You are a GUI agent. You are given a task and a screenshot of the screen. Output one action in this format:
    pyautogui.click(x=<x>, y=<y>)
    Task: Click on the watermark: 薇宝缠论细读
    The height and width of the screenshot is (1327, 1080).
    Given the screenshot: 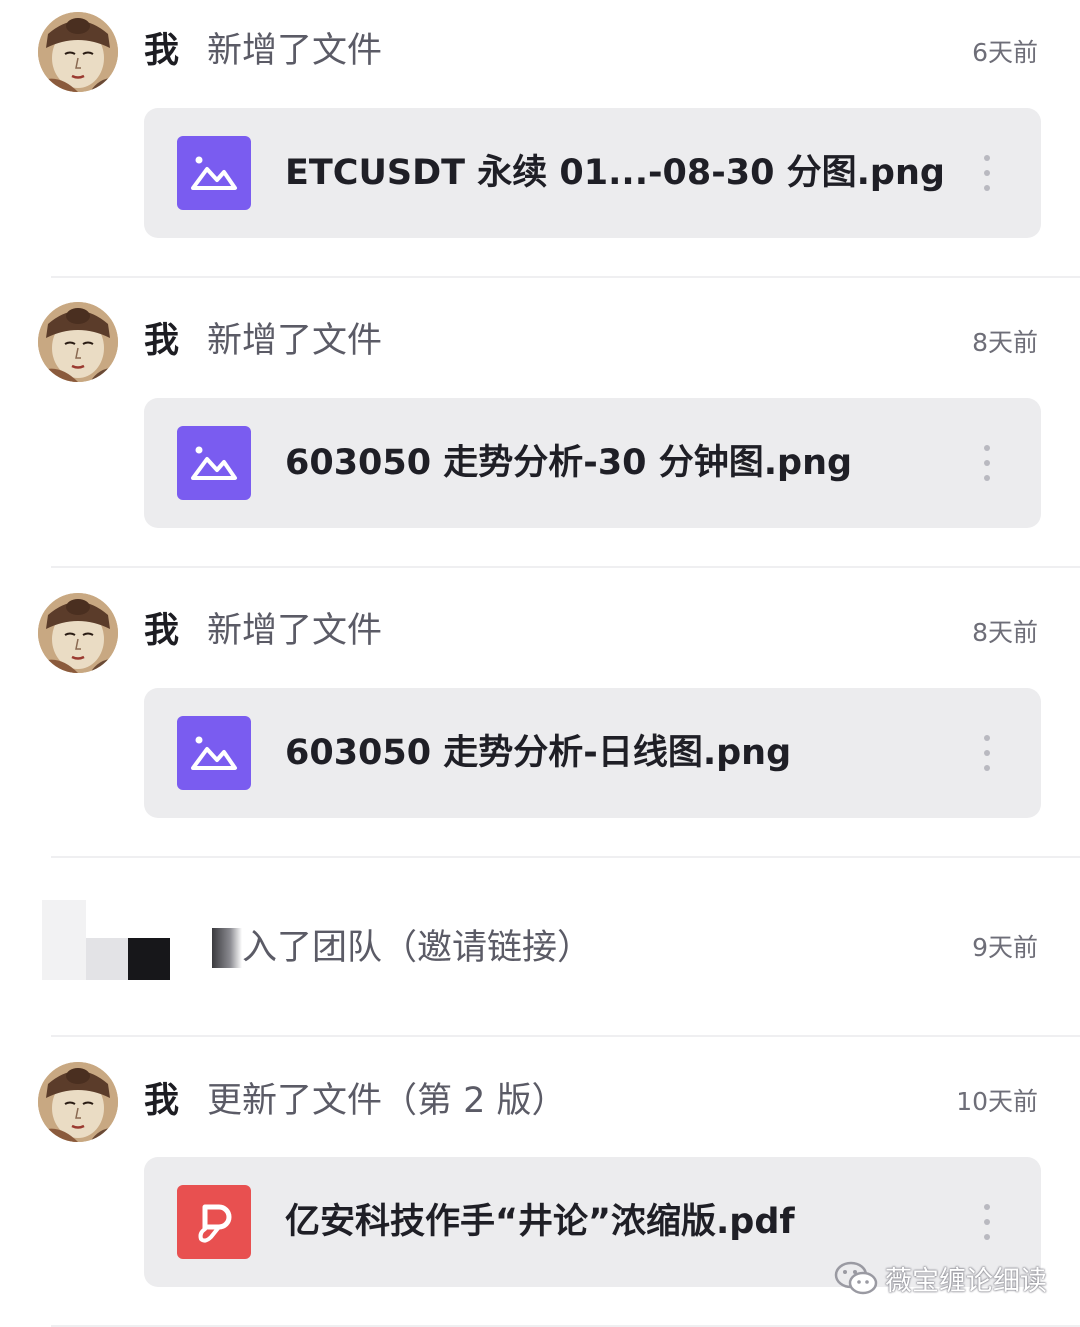 What is the action you would take?
    pyautogui.click(x=940, y=1278)
    